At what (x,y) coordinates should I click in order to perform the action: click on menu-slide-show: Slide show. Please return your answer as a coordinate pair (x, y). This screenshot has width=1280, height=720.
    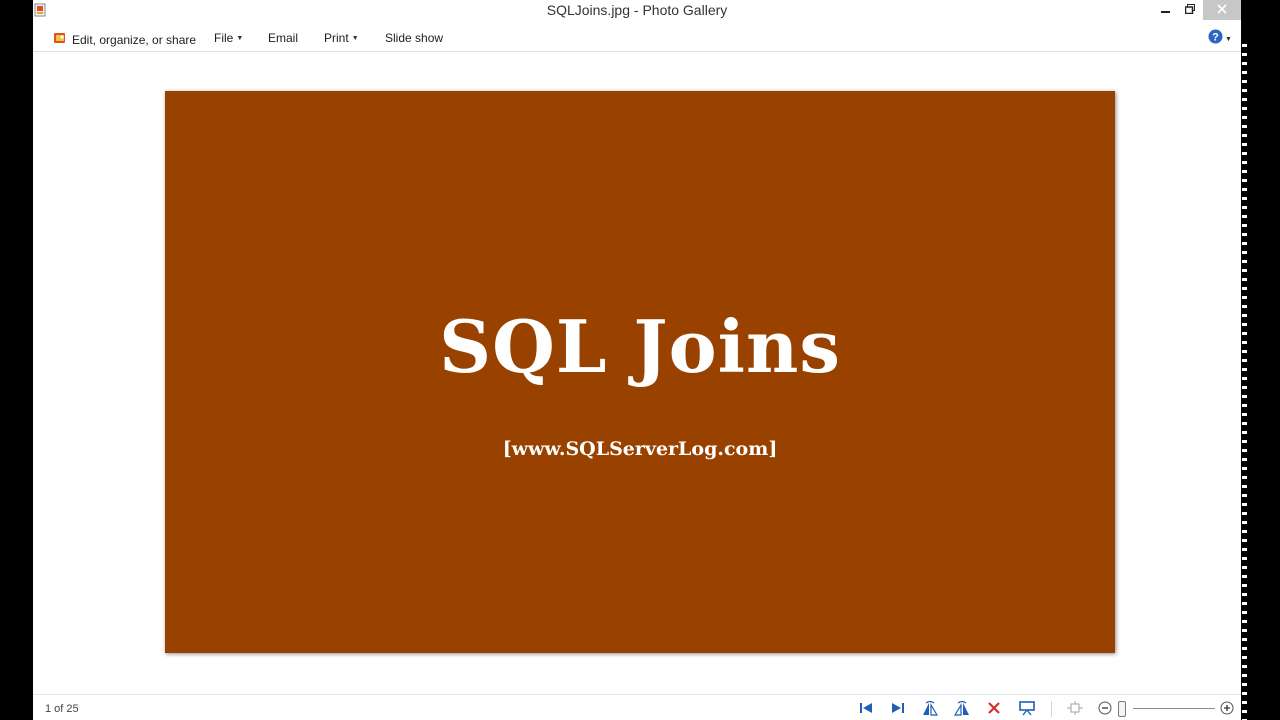
    Looking at the image, I should click on (414, 38).